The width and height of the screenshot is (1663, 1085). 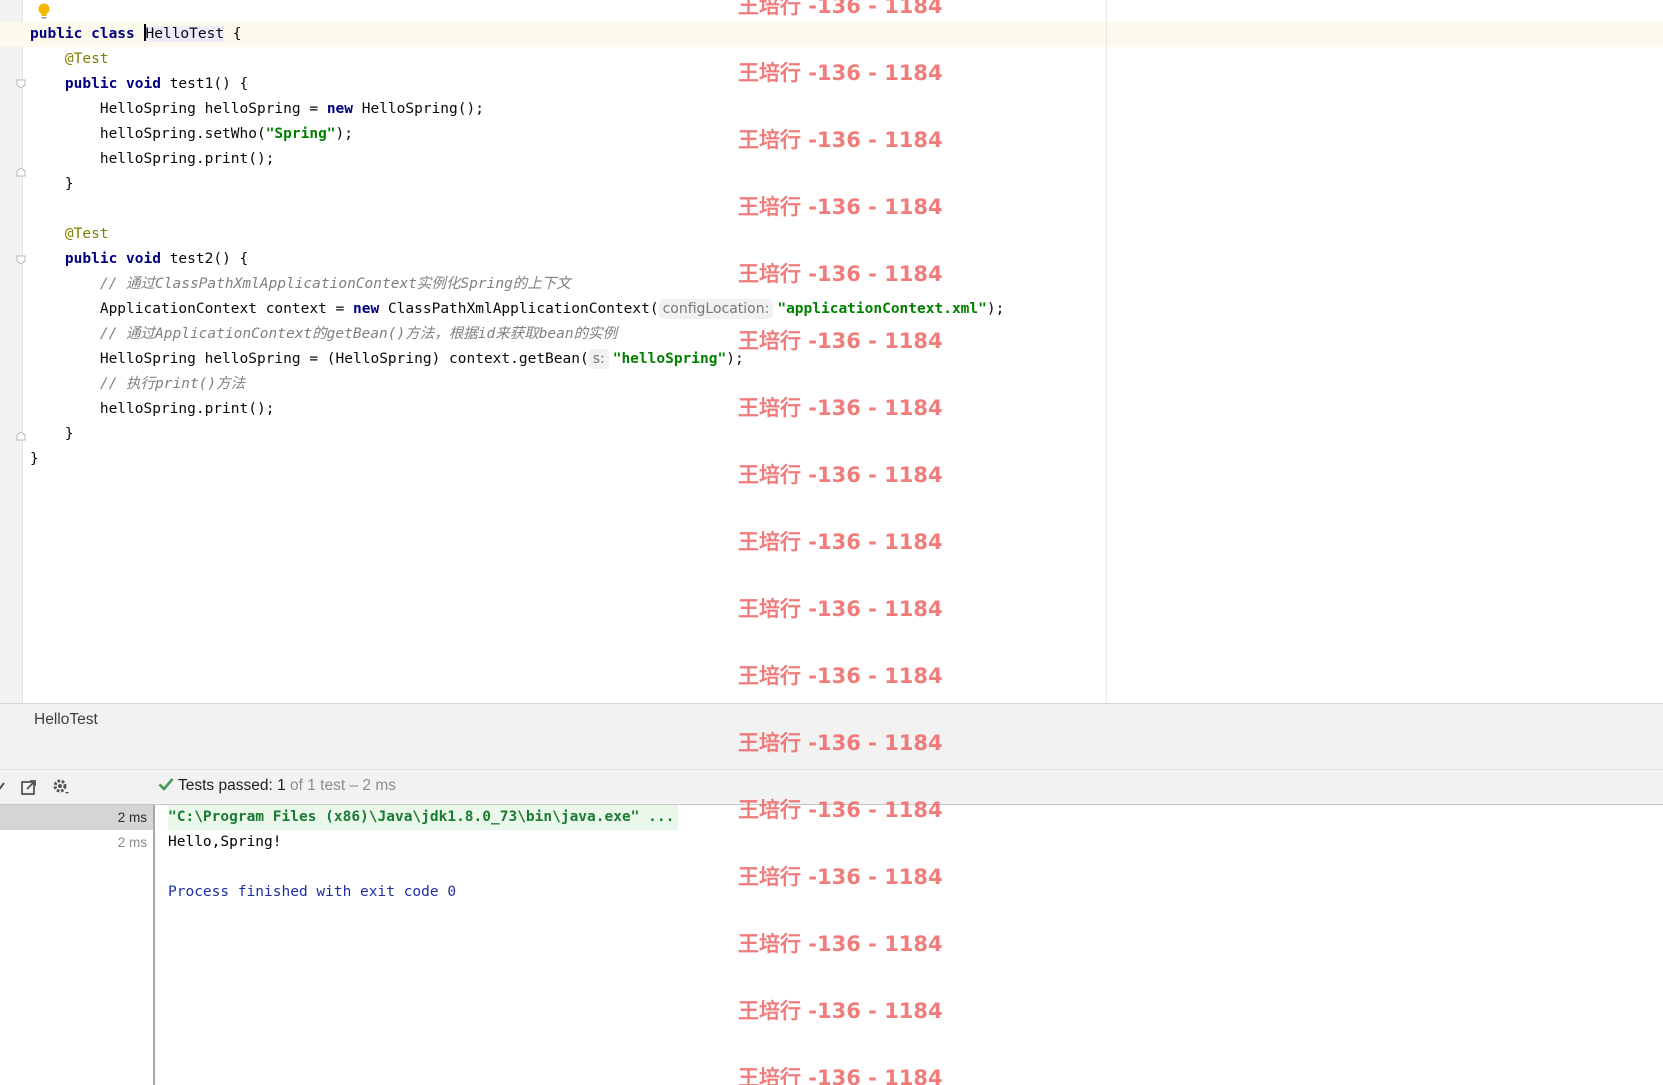 I want to click on tests-passed-count: 1, so click(x=281, y=785).